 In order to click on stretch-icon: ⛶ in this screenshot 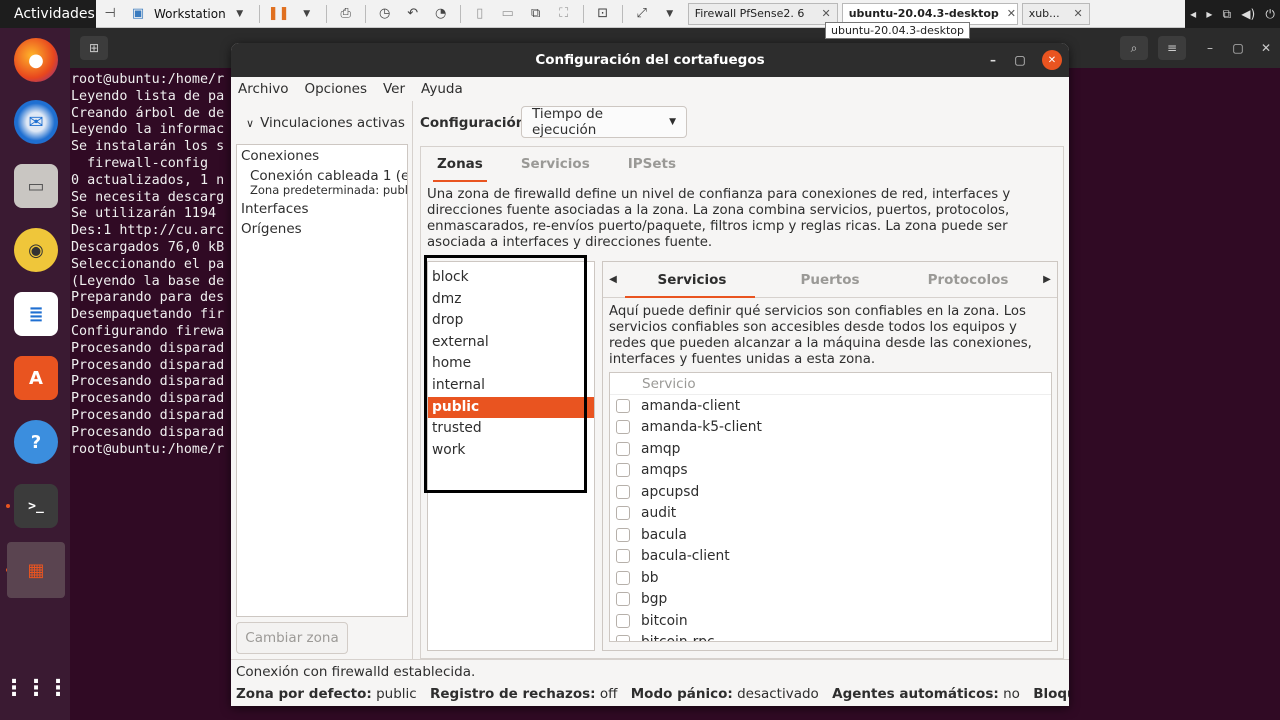, I will do `click(564, 14)`.